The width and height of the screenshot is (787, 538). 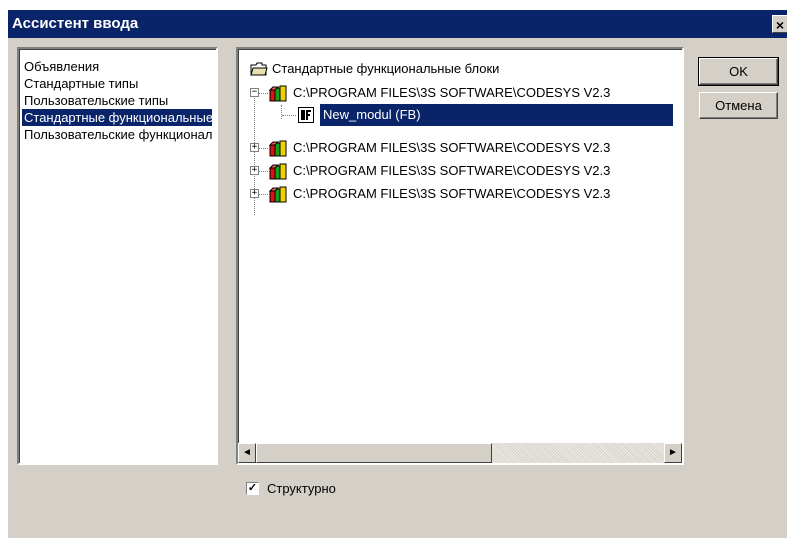 What do you see at coordinates (306, 115) in the screenshot?
I see `function-block-icon` at bounding box center [306, 115].